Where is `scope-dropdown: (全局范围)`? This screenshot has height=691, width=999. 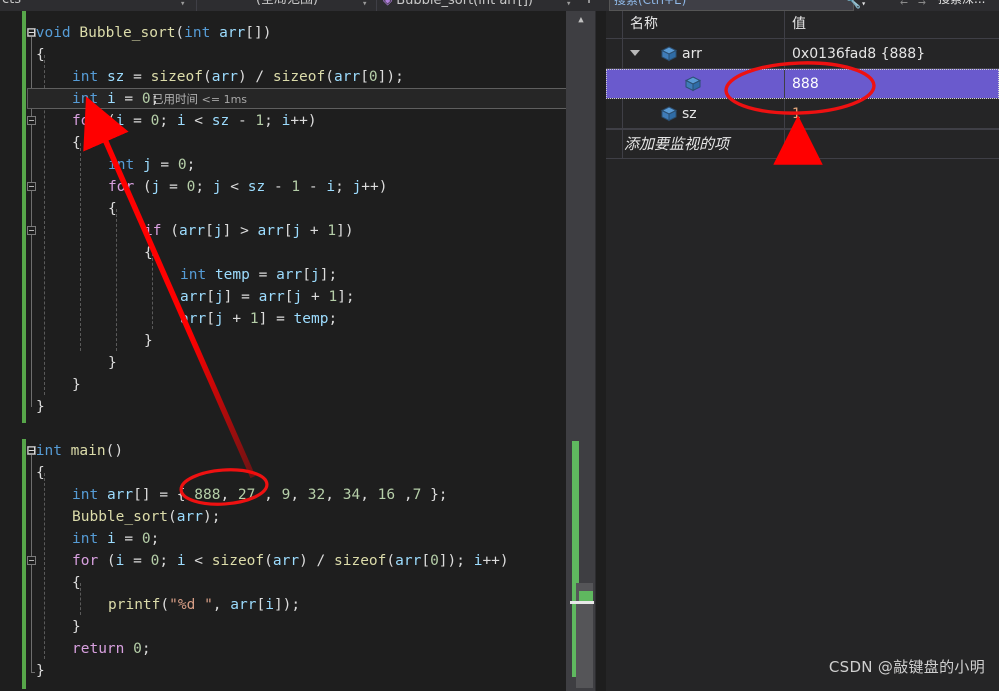 scope-dropdown: (全局范围) is located at coordinates (286, 5).